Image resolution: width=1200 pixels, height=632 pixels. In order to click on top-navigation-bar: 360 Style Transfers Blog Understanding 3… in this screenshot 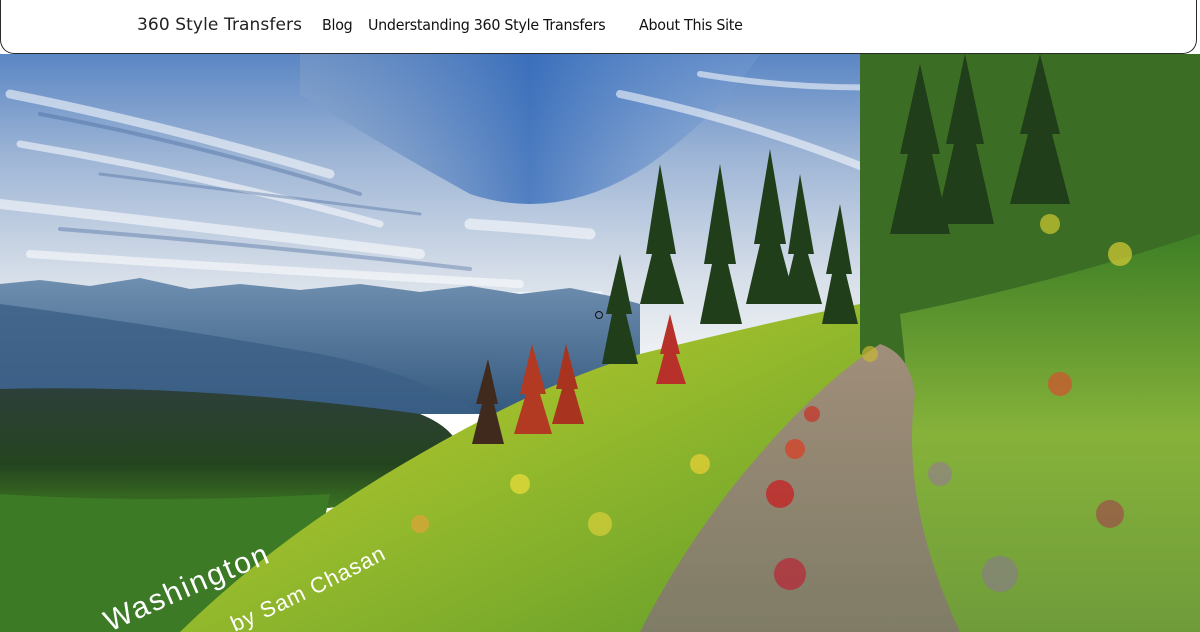, I will do `click(598, 27)`.